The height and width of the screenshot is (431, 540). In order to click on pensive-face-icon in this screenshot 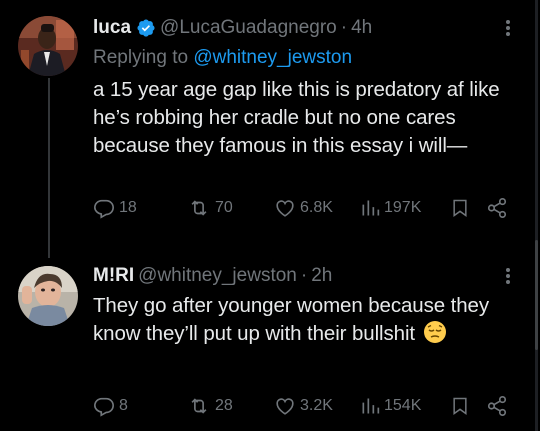, I will do `click(435, 336)`.